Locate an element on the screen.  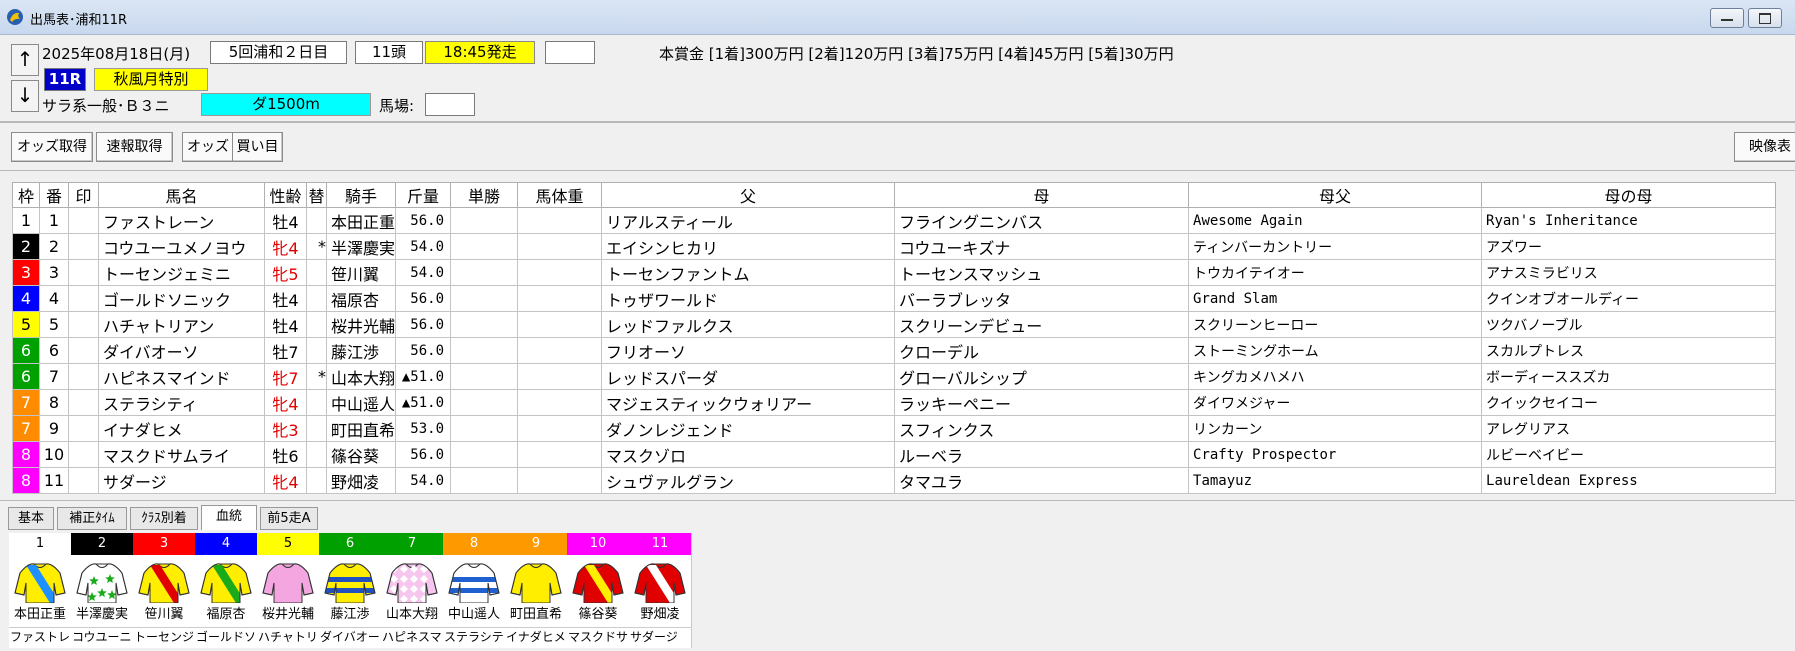
damdam-name: Ryan's Inheritance is located at coordinates (1629, 220).